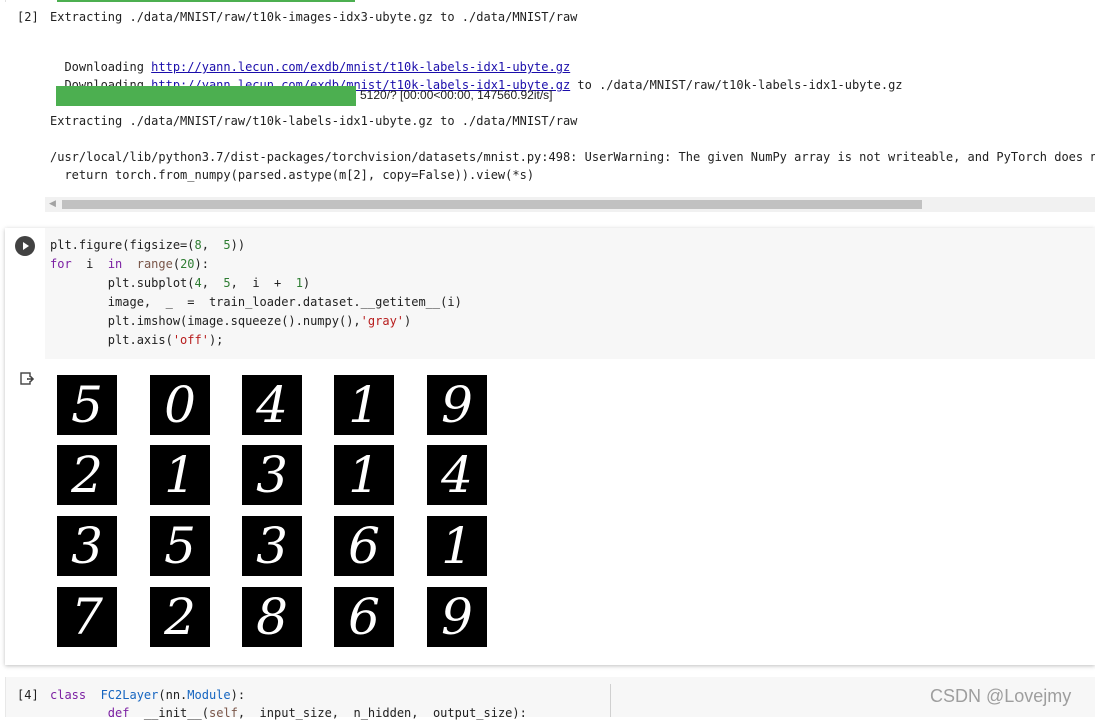 This screenshot has width=1095, height=720. Describe the element at coordinates (129, 264) in the screenshot. I see `code-line: for i in range(20):` at that location.